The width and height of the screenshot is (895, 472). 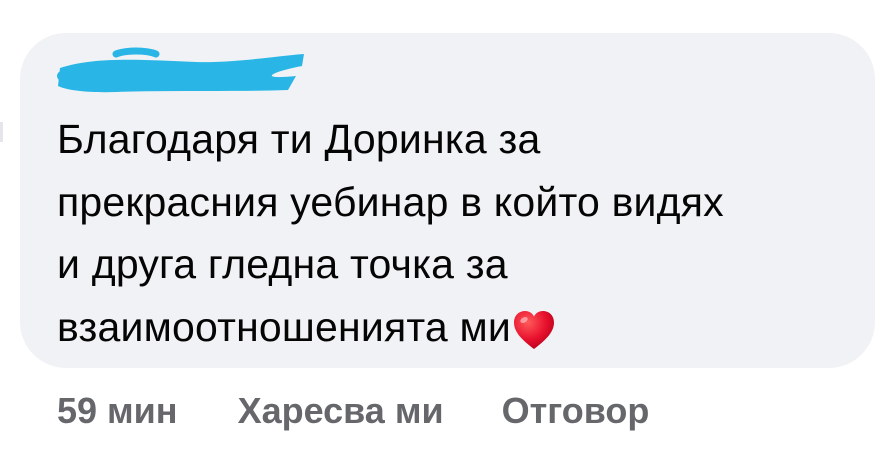 I want to click on author-redaction-scribble, so click(x=180, y=70).